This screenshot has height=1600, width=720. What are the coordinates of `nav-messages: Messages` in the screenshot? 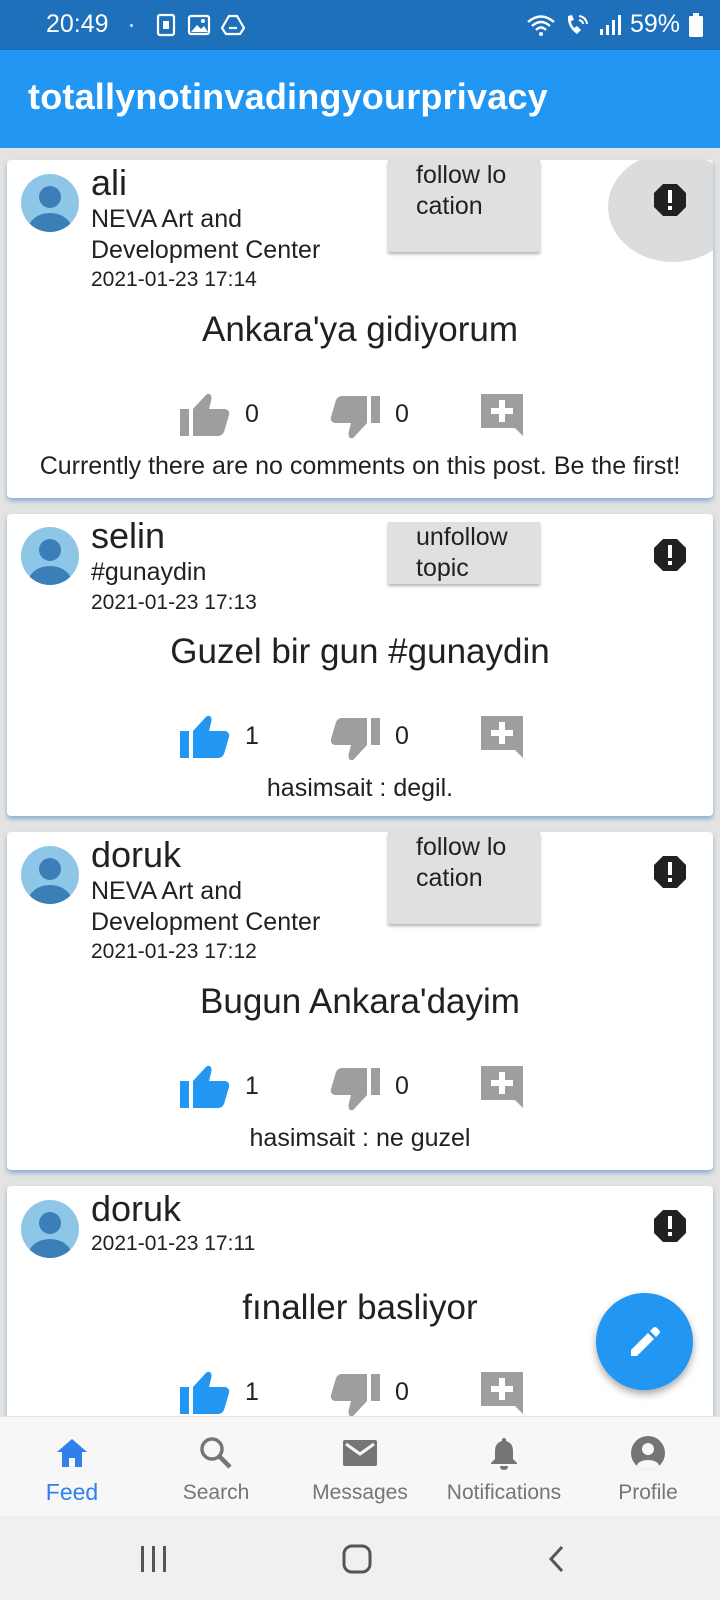 It's located at (360, 1467).